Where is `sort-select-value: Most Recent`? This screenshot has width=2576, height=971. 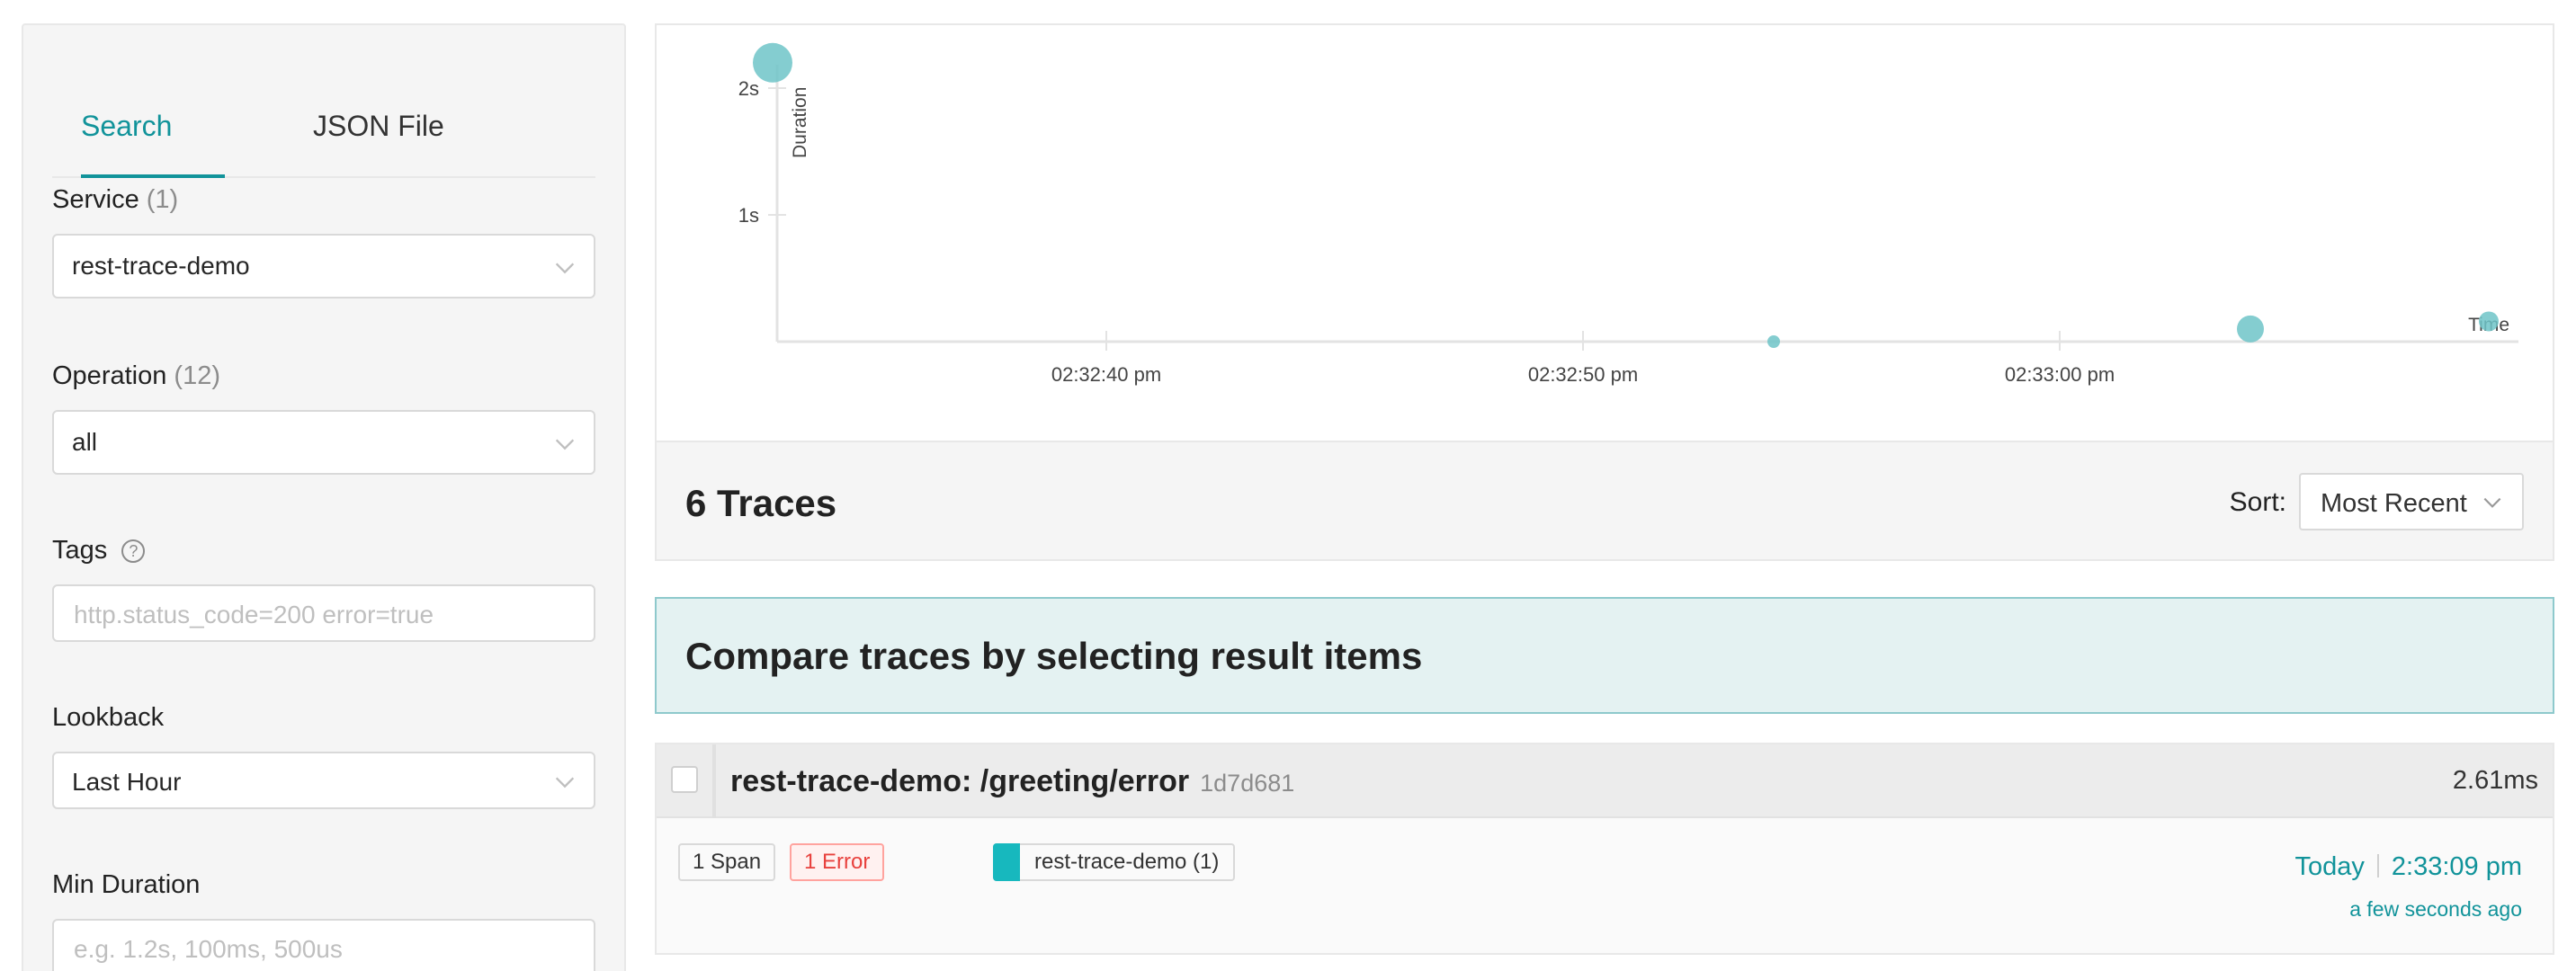
sort-select-value: Most Recent is located at coordinates (2394, 503).